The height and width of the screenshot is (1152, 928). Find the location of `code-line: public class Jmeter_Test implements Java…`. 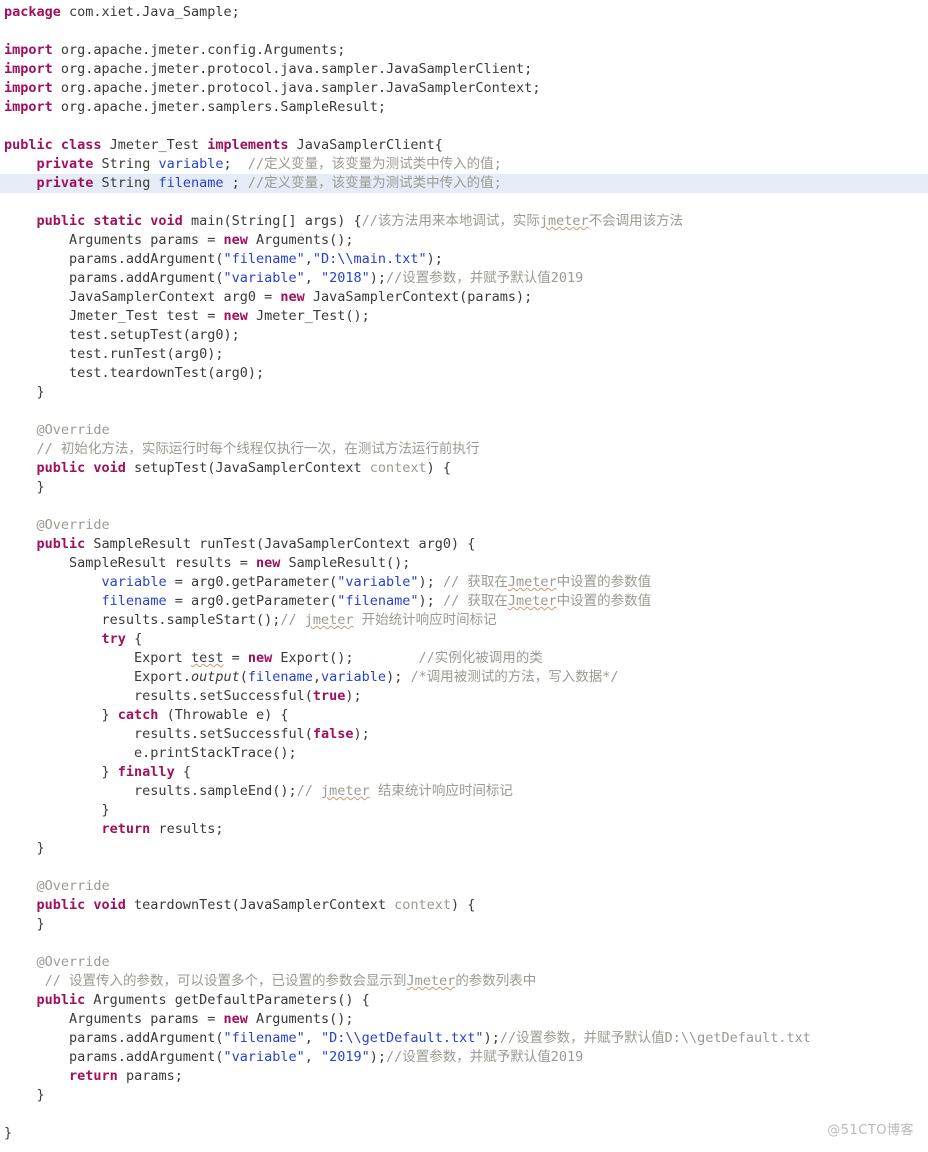

code-line: public class Jmeter_Test implements Java… is located at coordinates (464, 145).